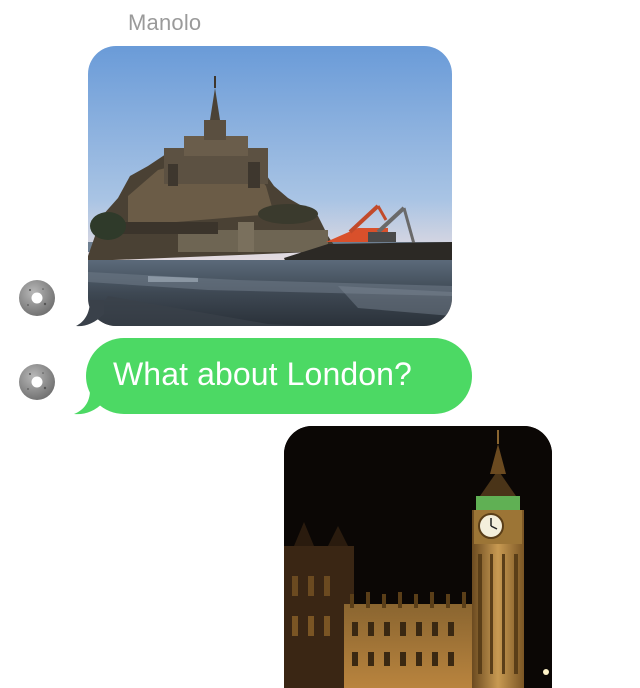  Describe the element at coordinates (165, 22) in the screenshot. I see `sender-name: Manolo` at that location.